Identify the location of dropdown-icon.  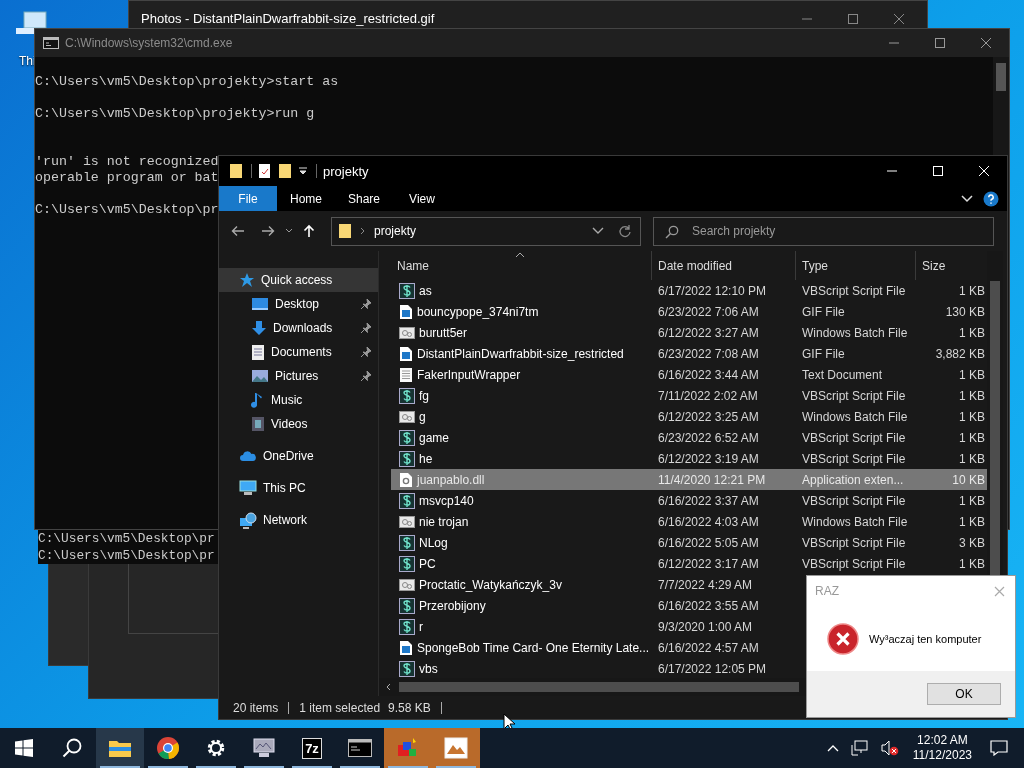
(303, 171).